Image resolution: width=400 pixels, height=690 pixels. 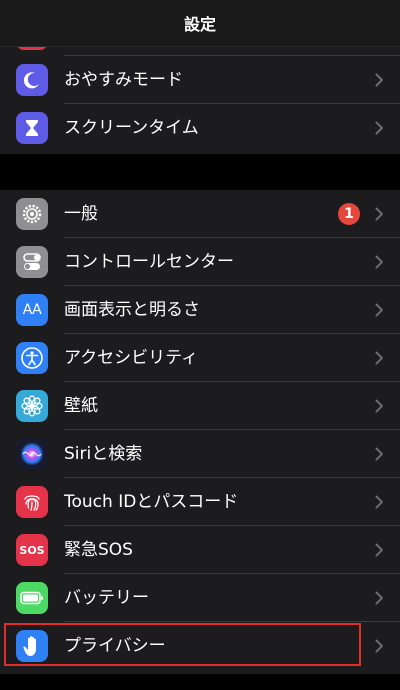 What do you see at coordinates (81, 406) in the screenshot?
I see `settings-item-label: 壁紙` at bounding box center [81, 406].